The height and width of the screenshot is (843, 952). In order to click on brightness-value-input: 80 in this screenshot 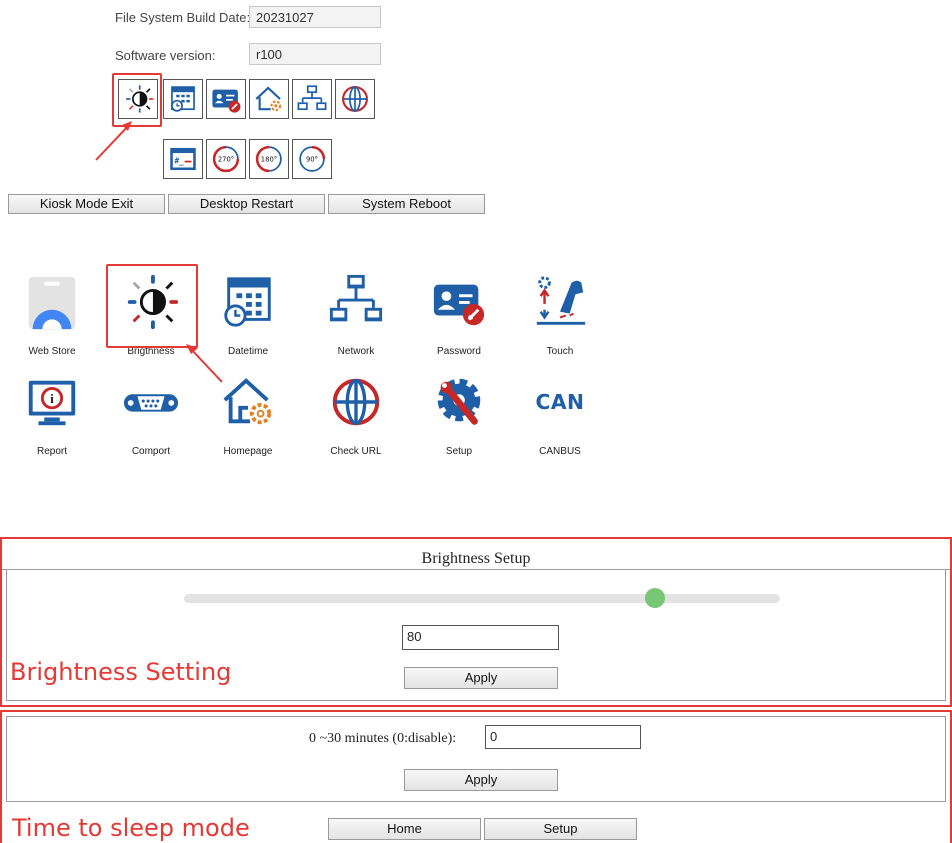, I will do `click(480, 637)`.